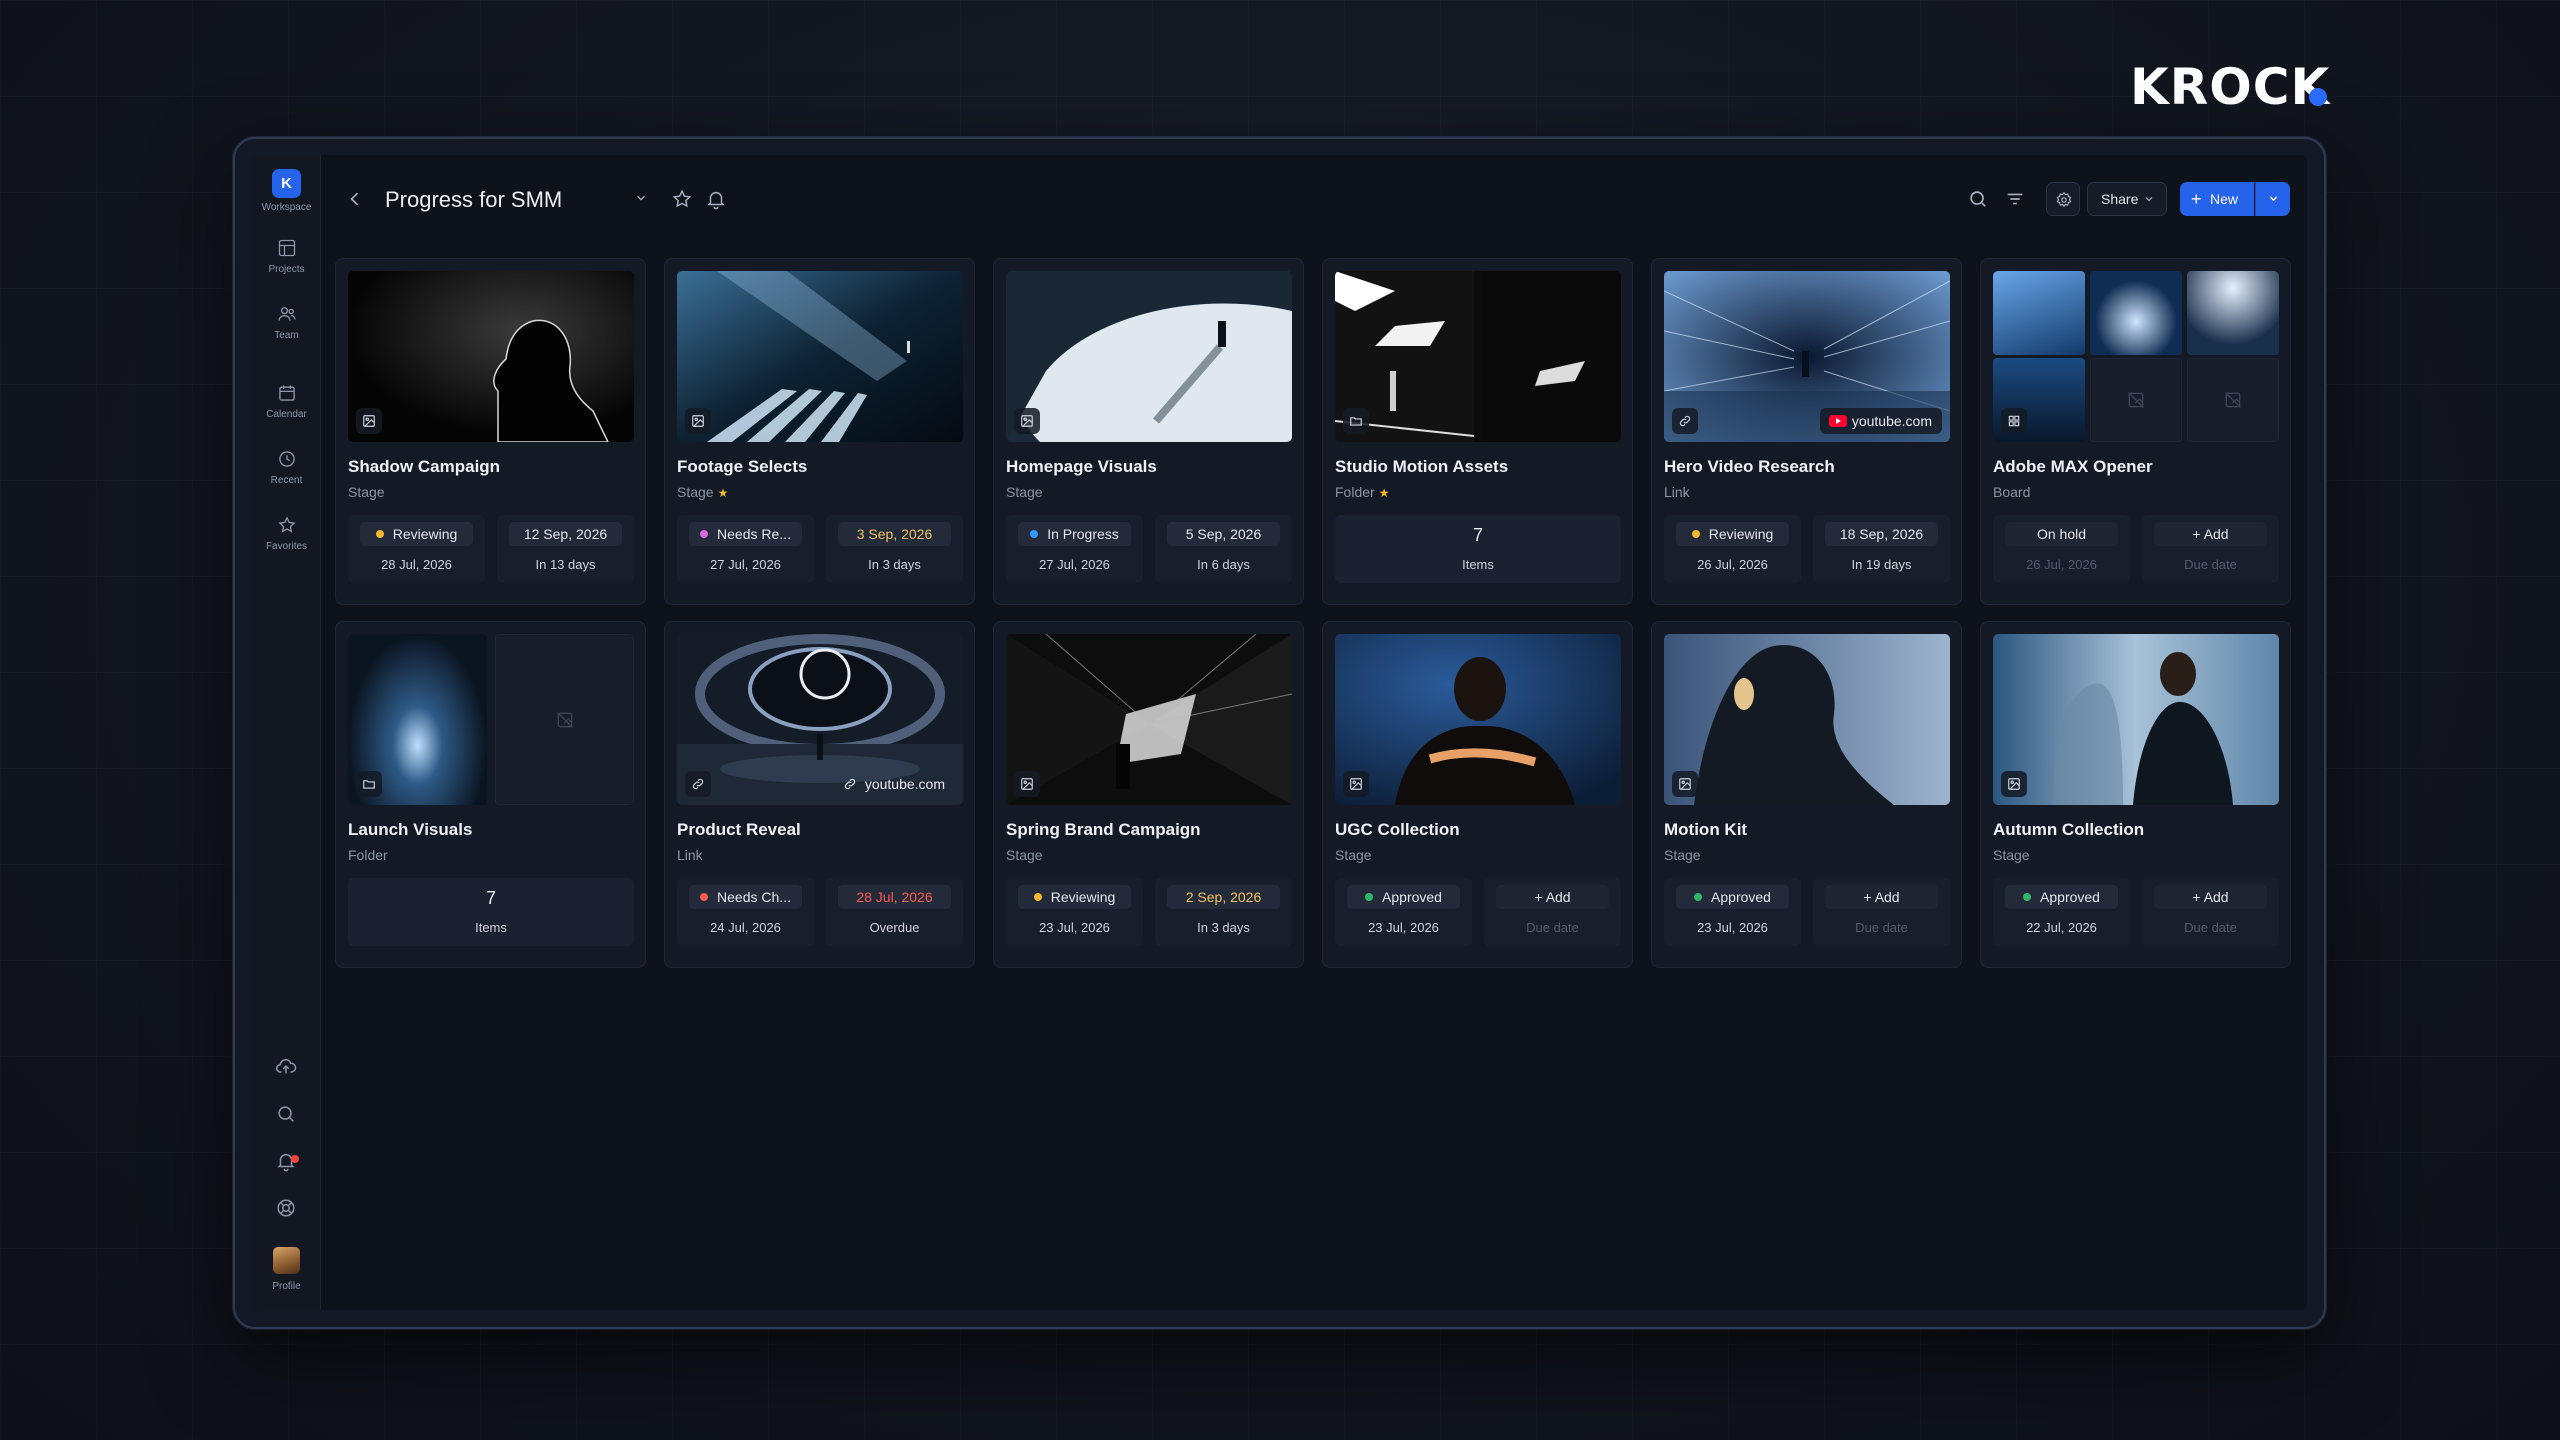  I want to click on filter-icon, so click(2015, 199).